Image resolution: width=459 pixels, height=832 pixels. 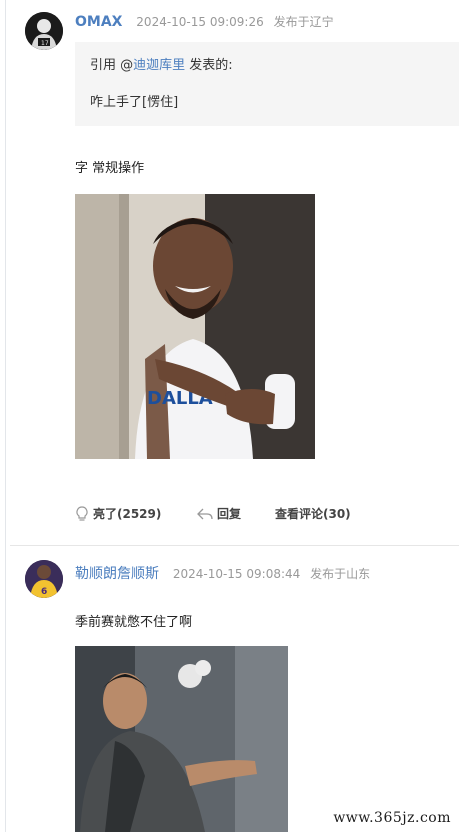 What do you see at coordinates (200, 22) in the screenshot?
I see `post-time: 2024-10-15 09:09:26` at bounding box center [200, 22].